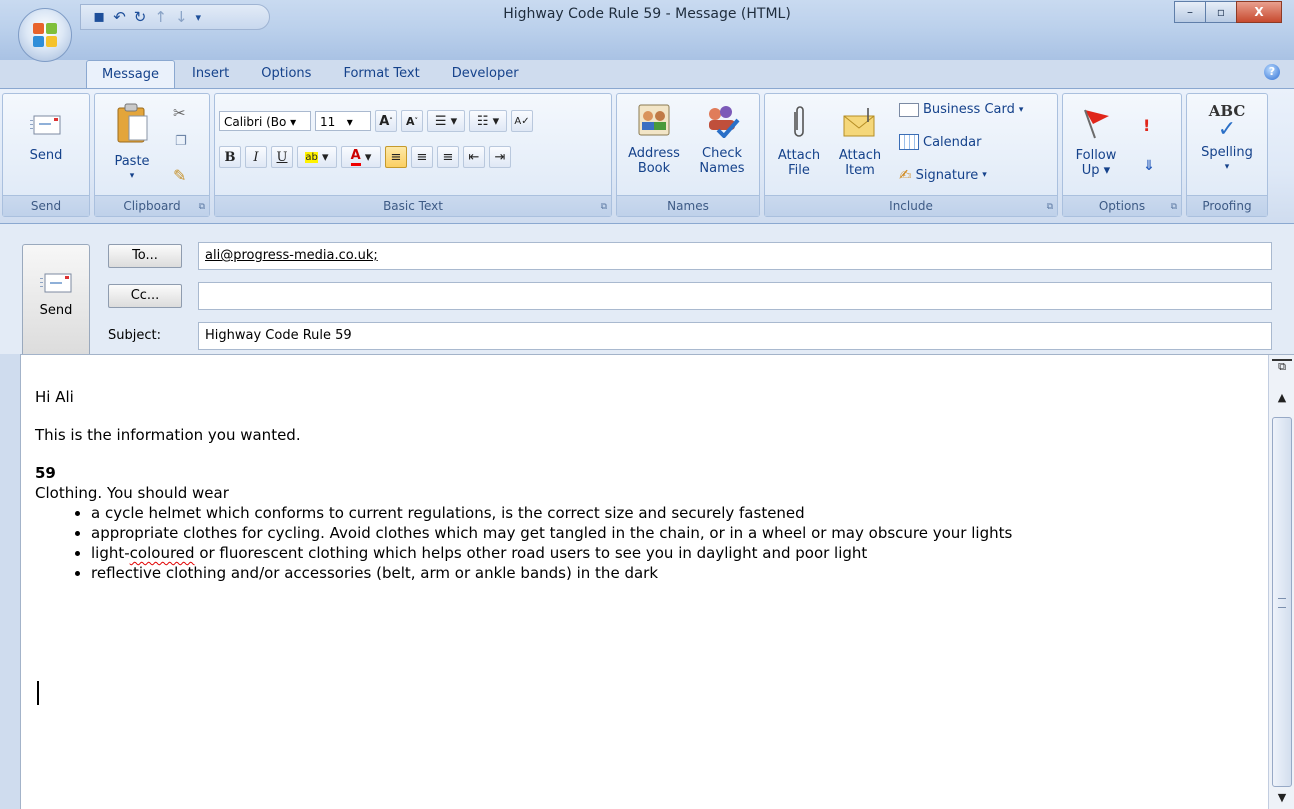 The width and height of the screenshot is (1294, 809). I want to click on text-cursor, so click(38, 693).